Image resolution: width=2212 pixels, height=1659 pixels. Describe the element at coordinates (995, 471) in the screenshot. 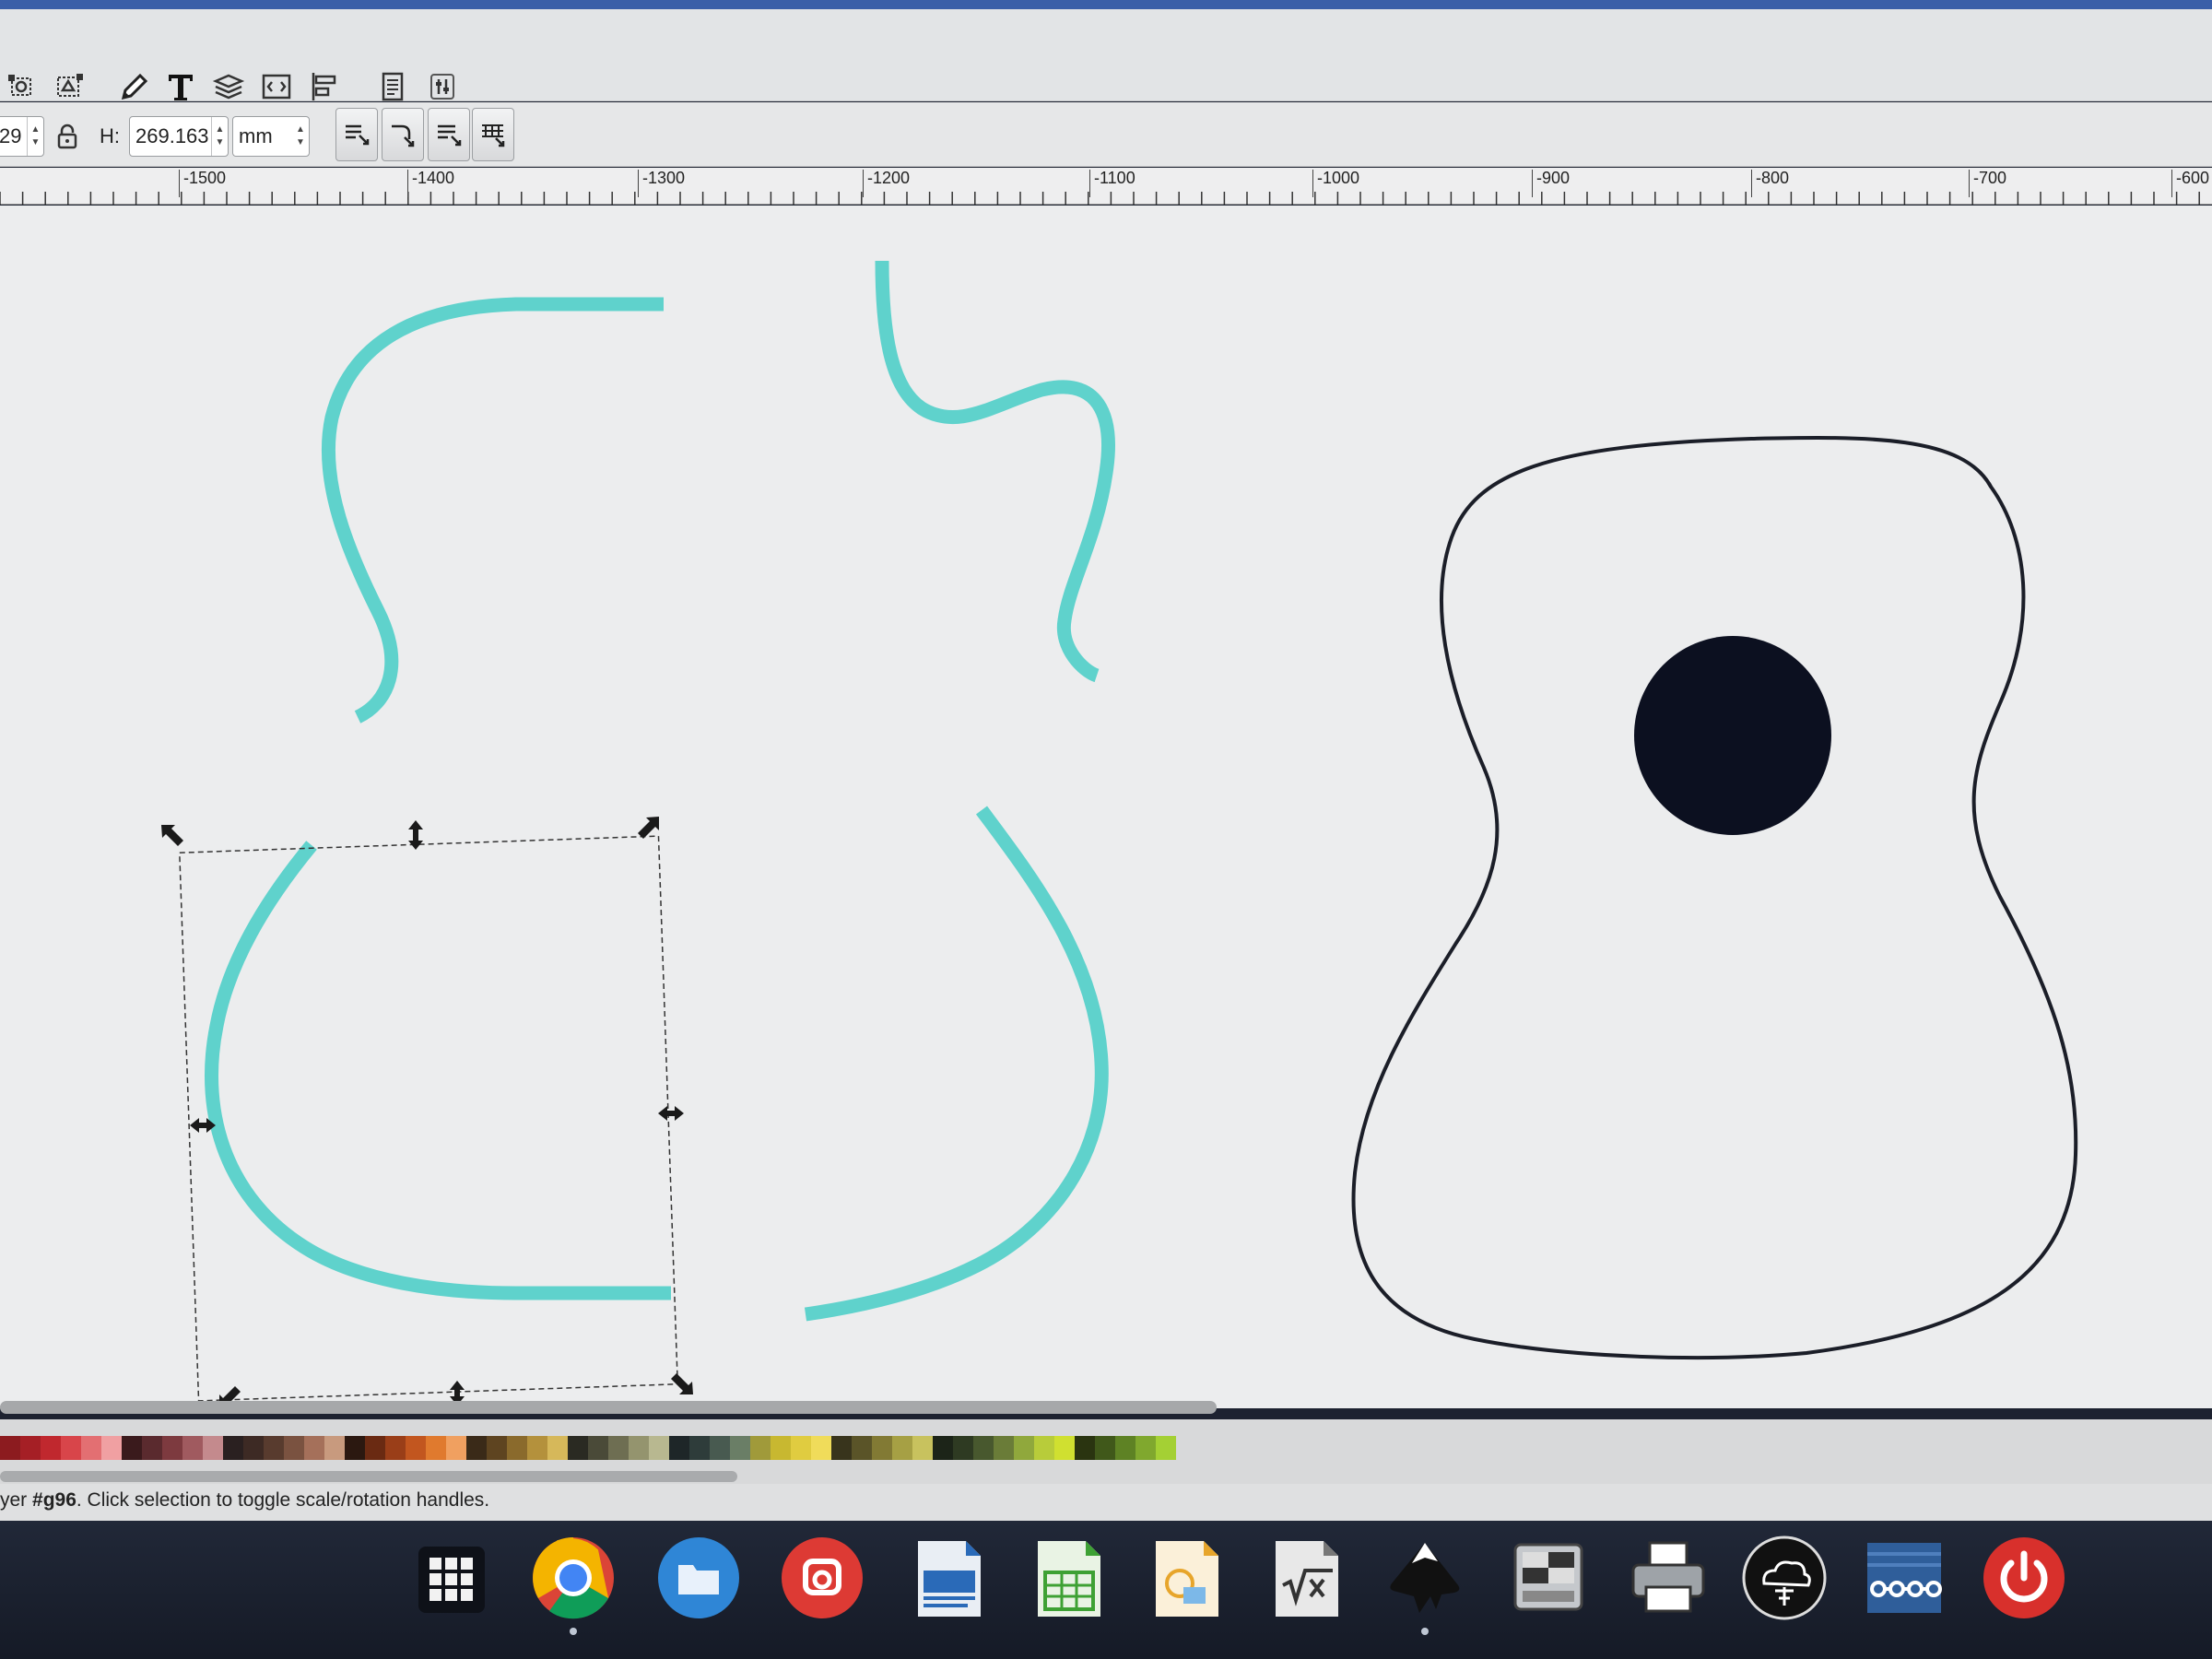

I see `cyan-upper-right-bout` at that location.